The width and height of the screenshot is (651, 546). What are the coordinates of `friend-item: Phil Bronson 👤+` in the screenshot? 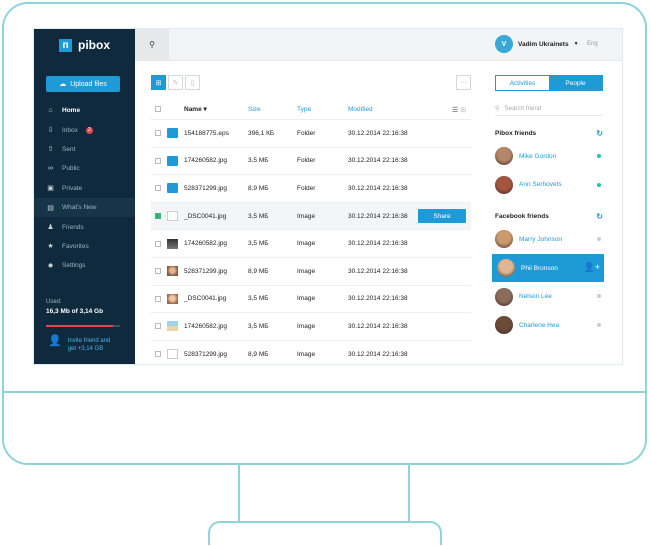 It's located at (548, 268).